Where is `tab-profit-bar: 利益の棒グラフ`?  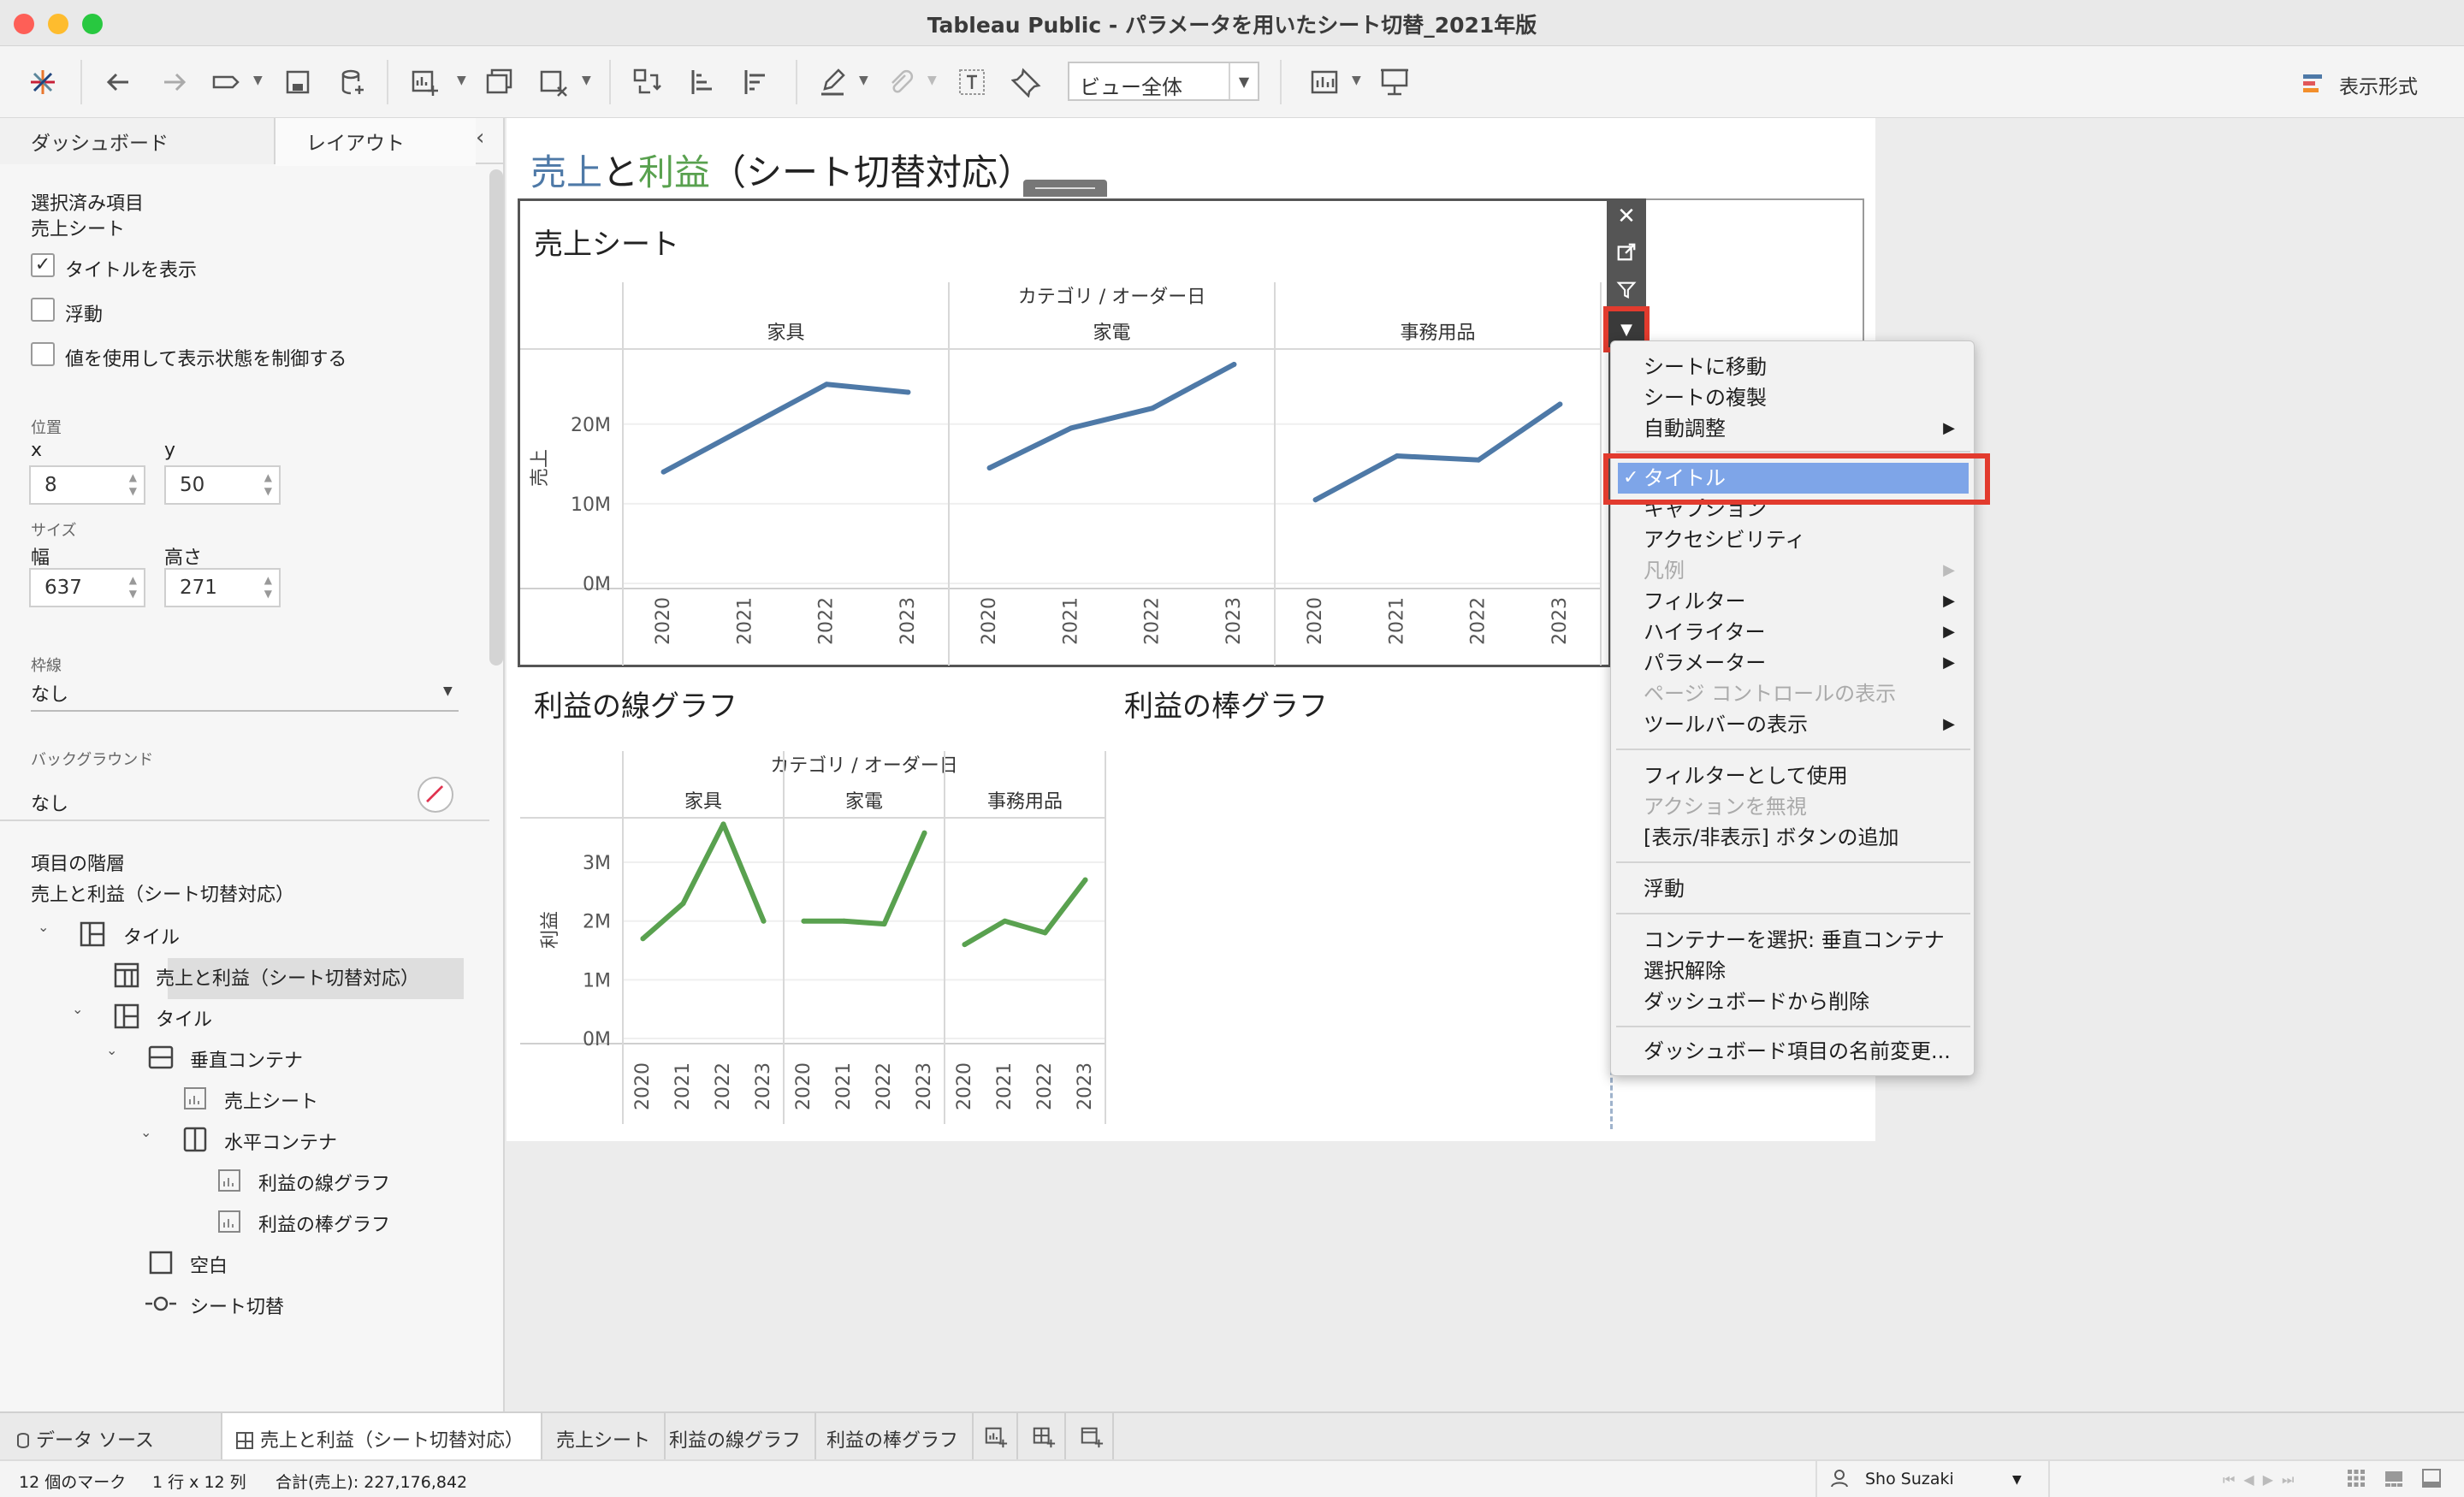 tab-profit-bar: 利益の棒グラフ is located at coordinates (893, 1437).